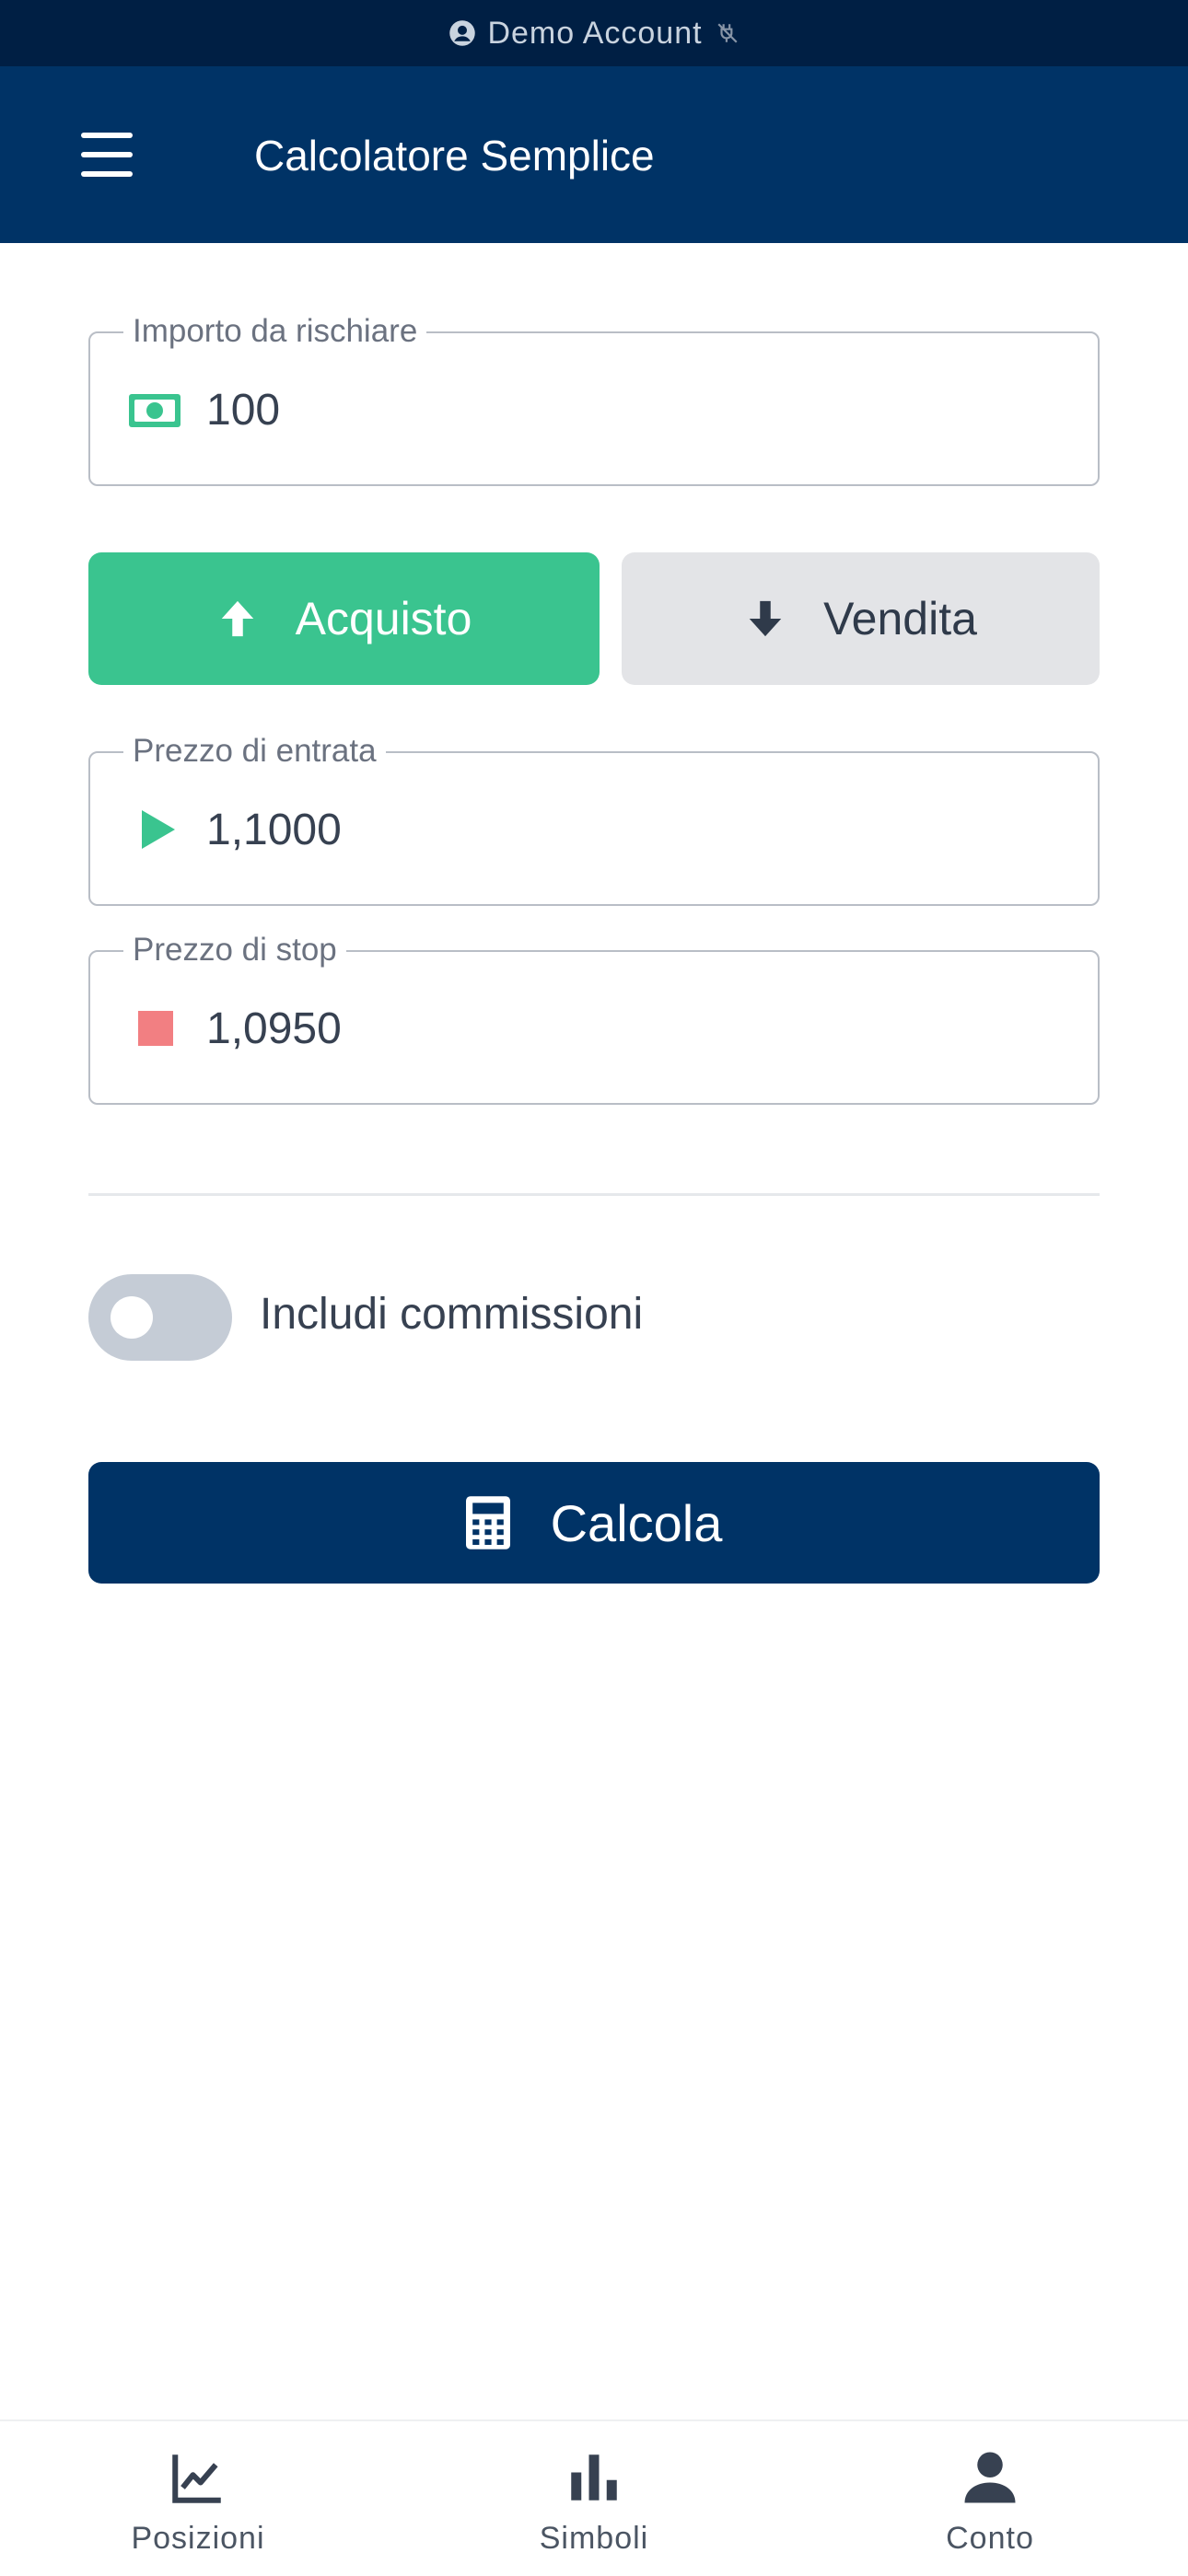 The width and height of the screenshot is (1188, 2576). Describe the element at coordinates (155, 1028) in the screenshot. I see `stop-square-icon` at that location.